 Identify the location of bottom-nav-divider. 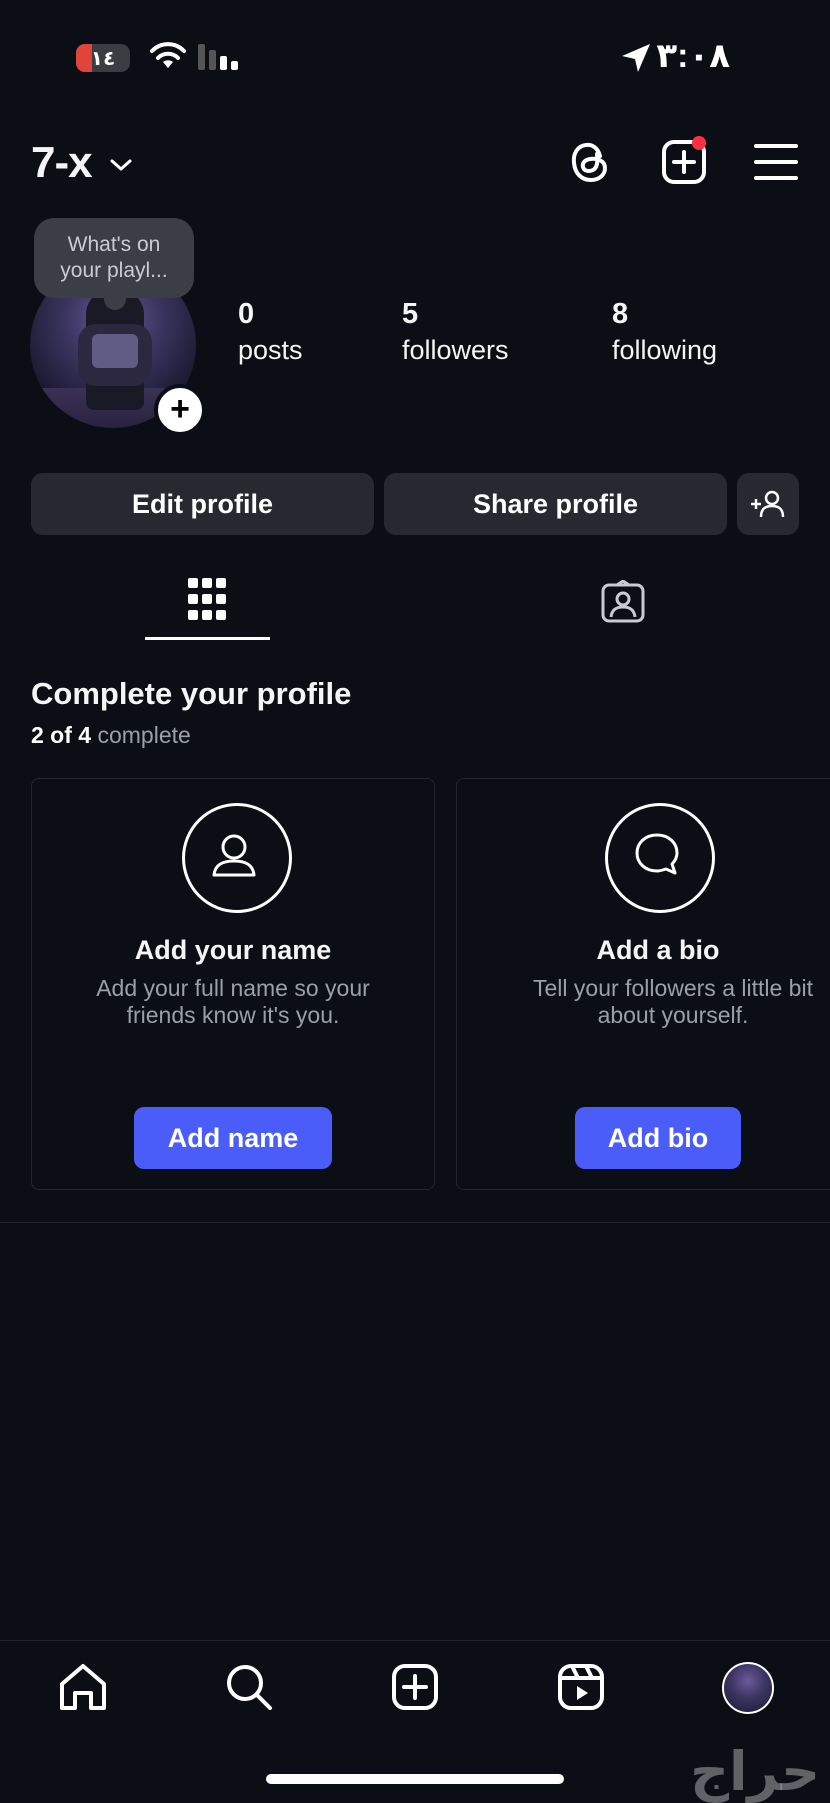
(415, 1640).